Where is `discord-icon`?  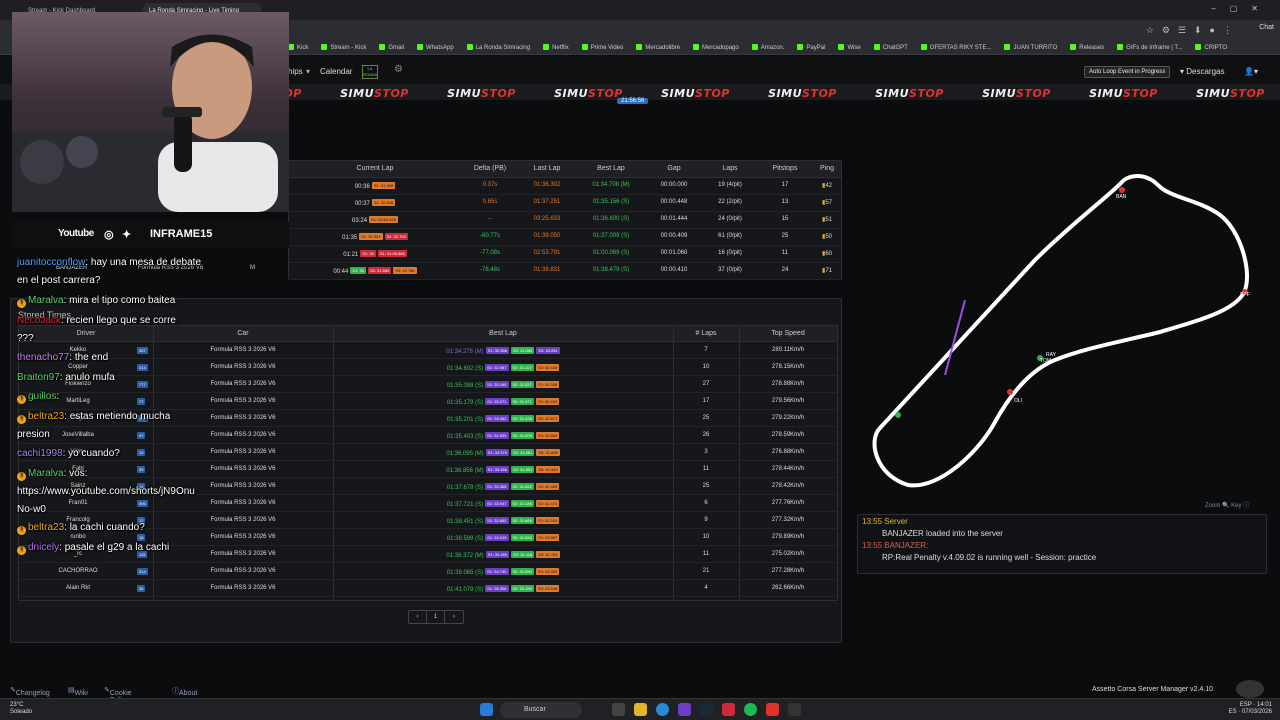 discord-icon is located at coordinates (684, 709).